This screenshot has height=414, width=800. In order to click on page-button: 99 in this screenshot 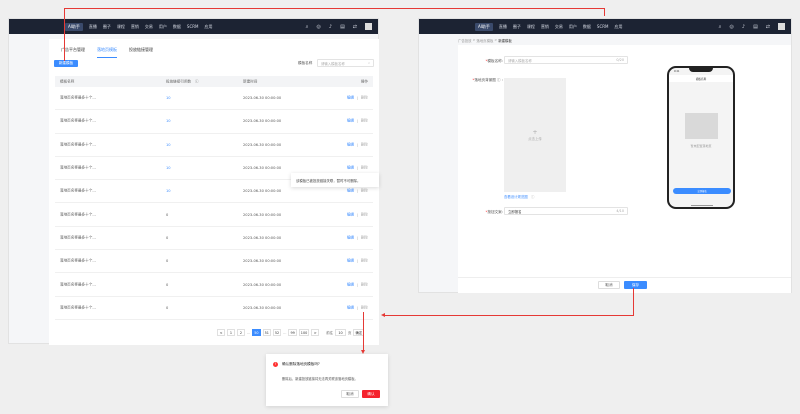, I will do `click(292, 332)`.